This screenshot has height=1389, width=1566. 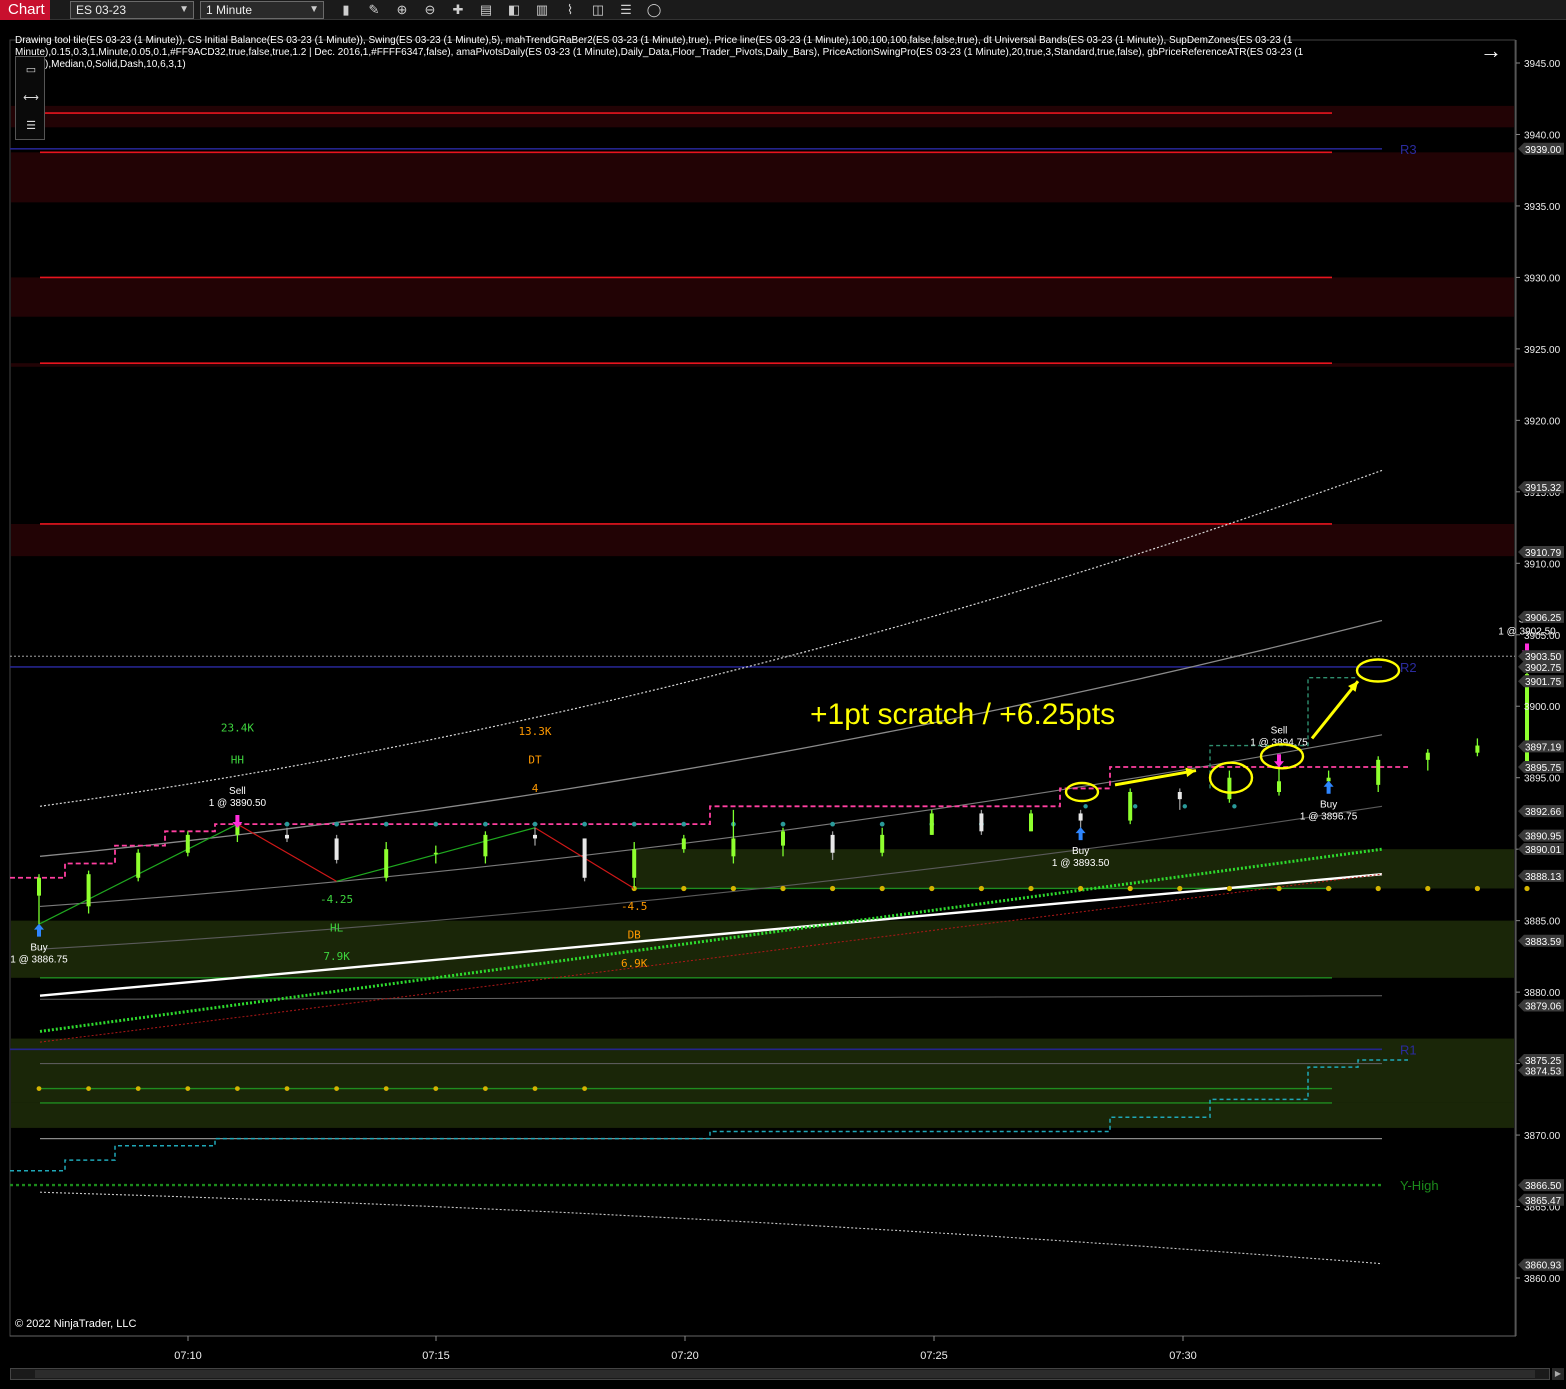 I want to click on price-axis-label: 3900.00, so click(x=1542, y=707).